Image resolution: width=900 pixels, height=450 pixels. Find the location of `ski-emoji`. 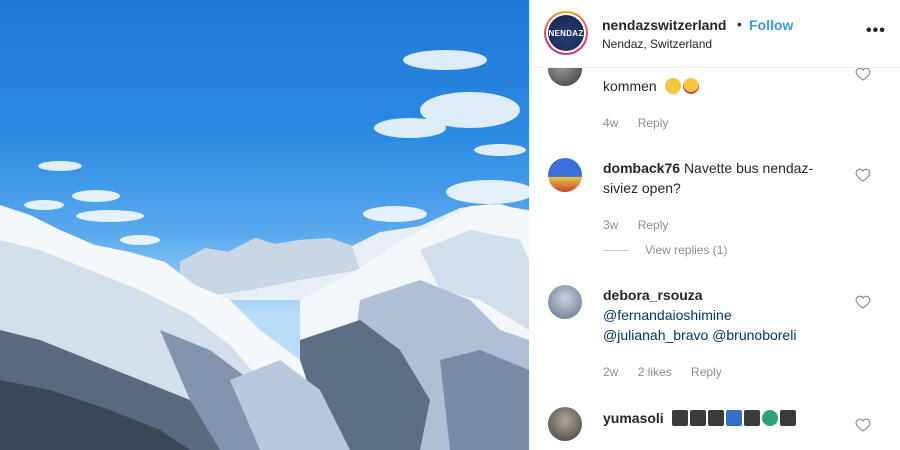

ski-emoji is located at coordinates (733, 418).